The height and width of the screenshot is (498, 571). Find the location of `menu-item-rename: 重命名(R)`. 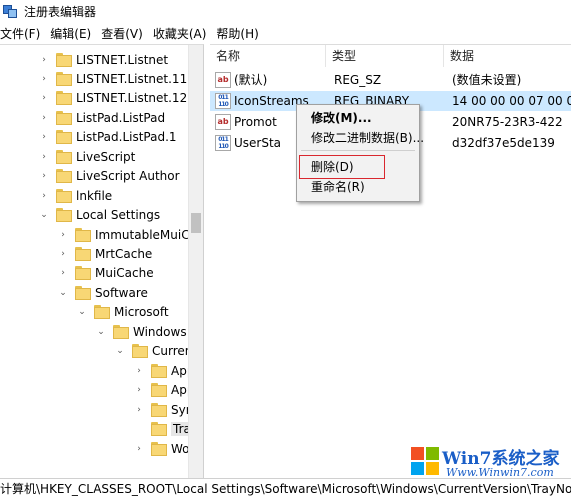

menu-item-rename: 重命名(R) is located at coordinates (338, 187).